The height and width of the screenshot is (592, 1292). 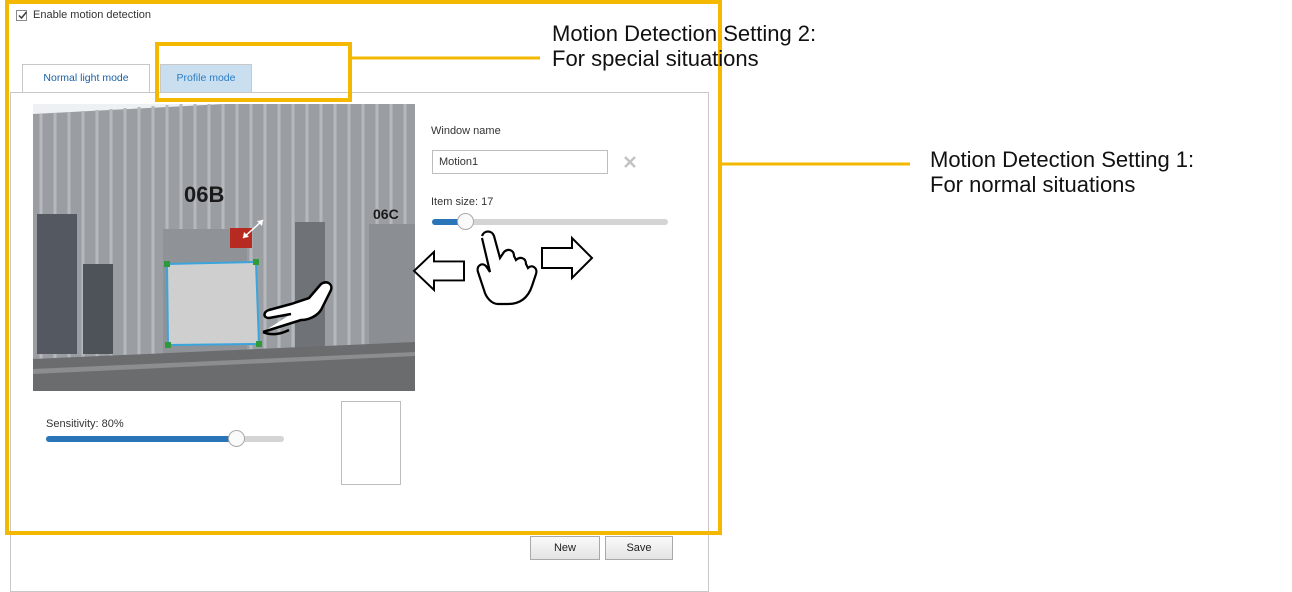 I want to click on callout-setting1-line1: Motion Detection Setting 1:, so click(x=1062, y=159).